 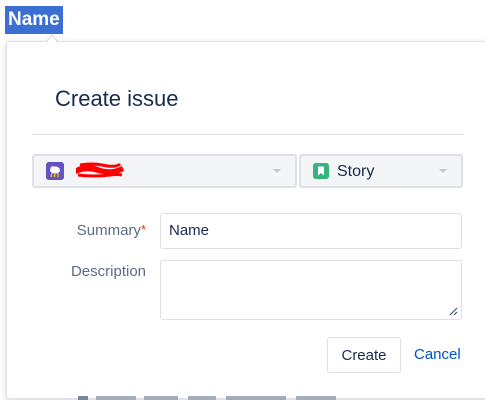 What do you see at coordinates (364, 355) in the screenshot?
I see `create-button: Create` at bounding box center [364, 355].